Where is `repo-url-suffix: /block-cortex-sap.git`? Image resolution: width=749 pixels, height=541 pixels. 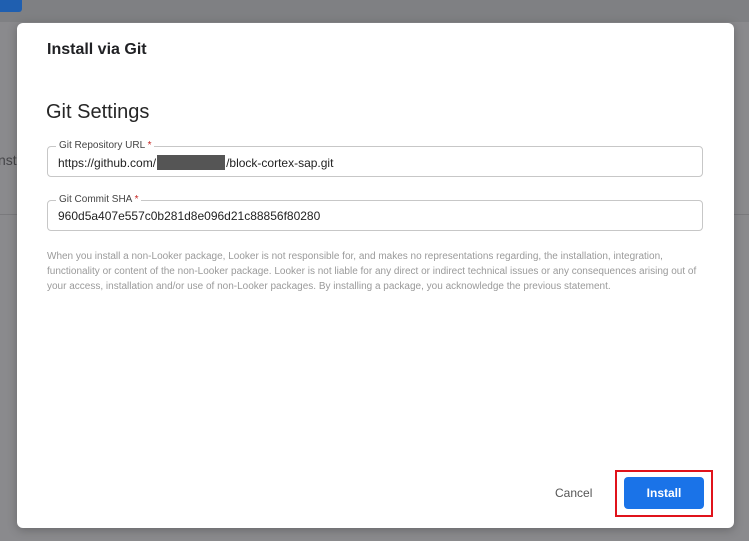 repo-url-suffix: /block-cortex-sap.git is located at coordinates (280, 162).